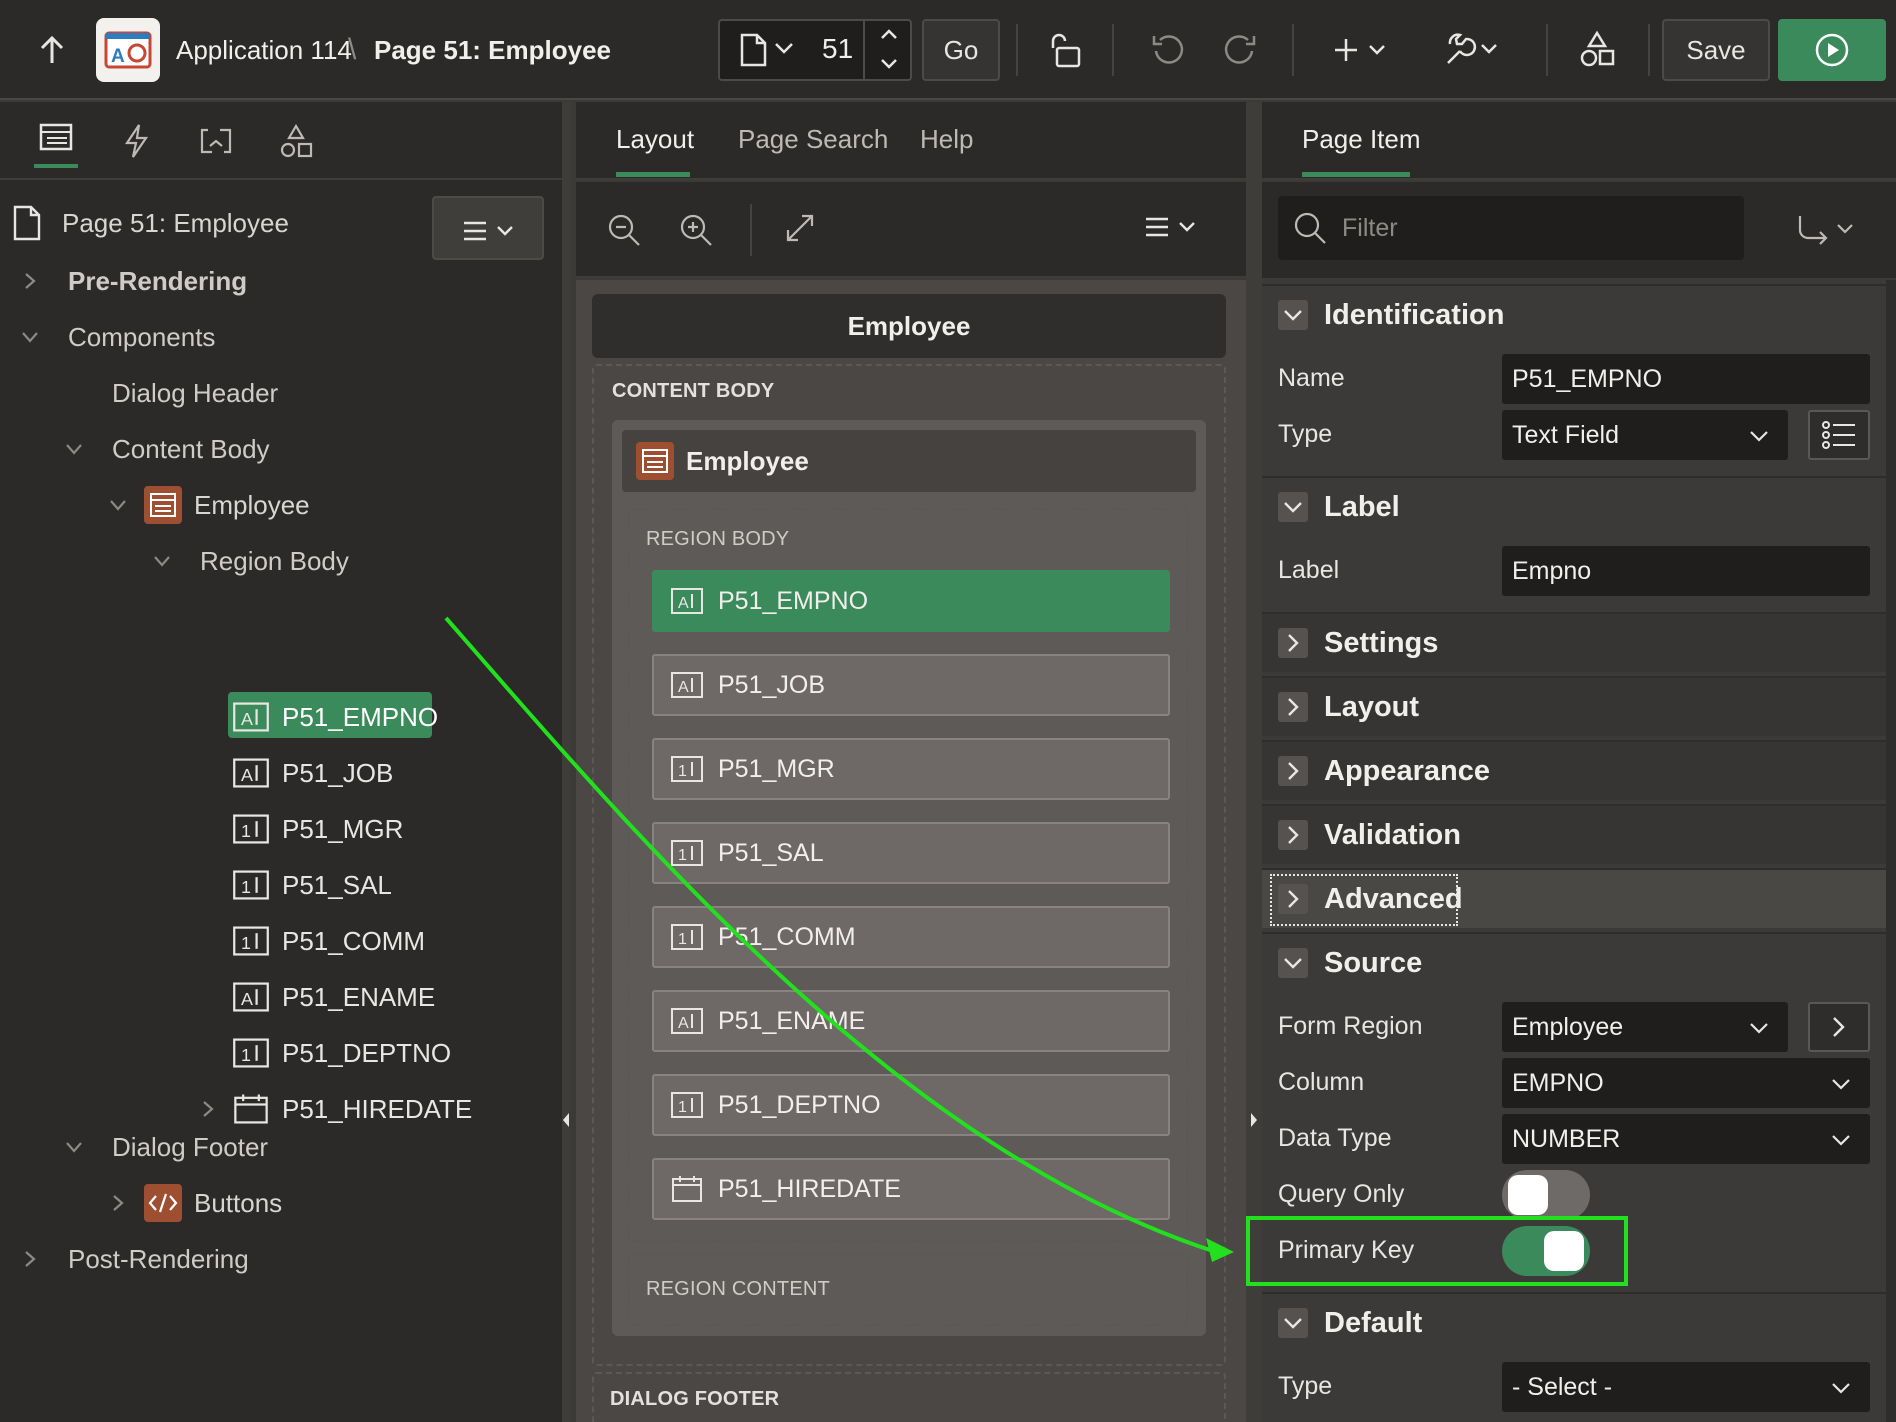 The height and width of the screenshot is (1422, 1896). I want to click on tab-dynamic-actions, so click(136, 141).